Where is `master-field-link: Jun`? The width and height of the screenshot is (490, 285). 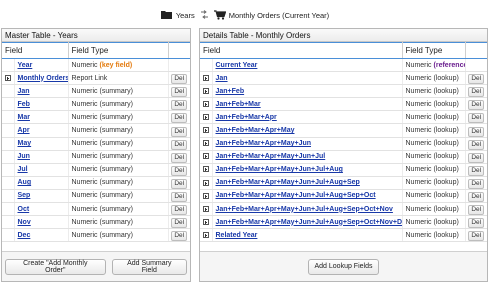
master-field-link: Jun is located at coordinates (24, 156).